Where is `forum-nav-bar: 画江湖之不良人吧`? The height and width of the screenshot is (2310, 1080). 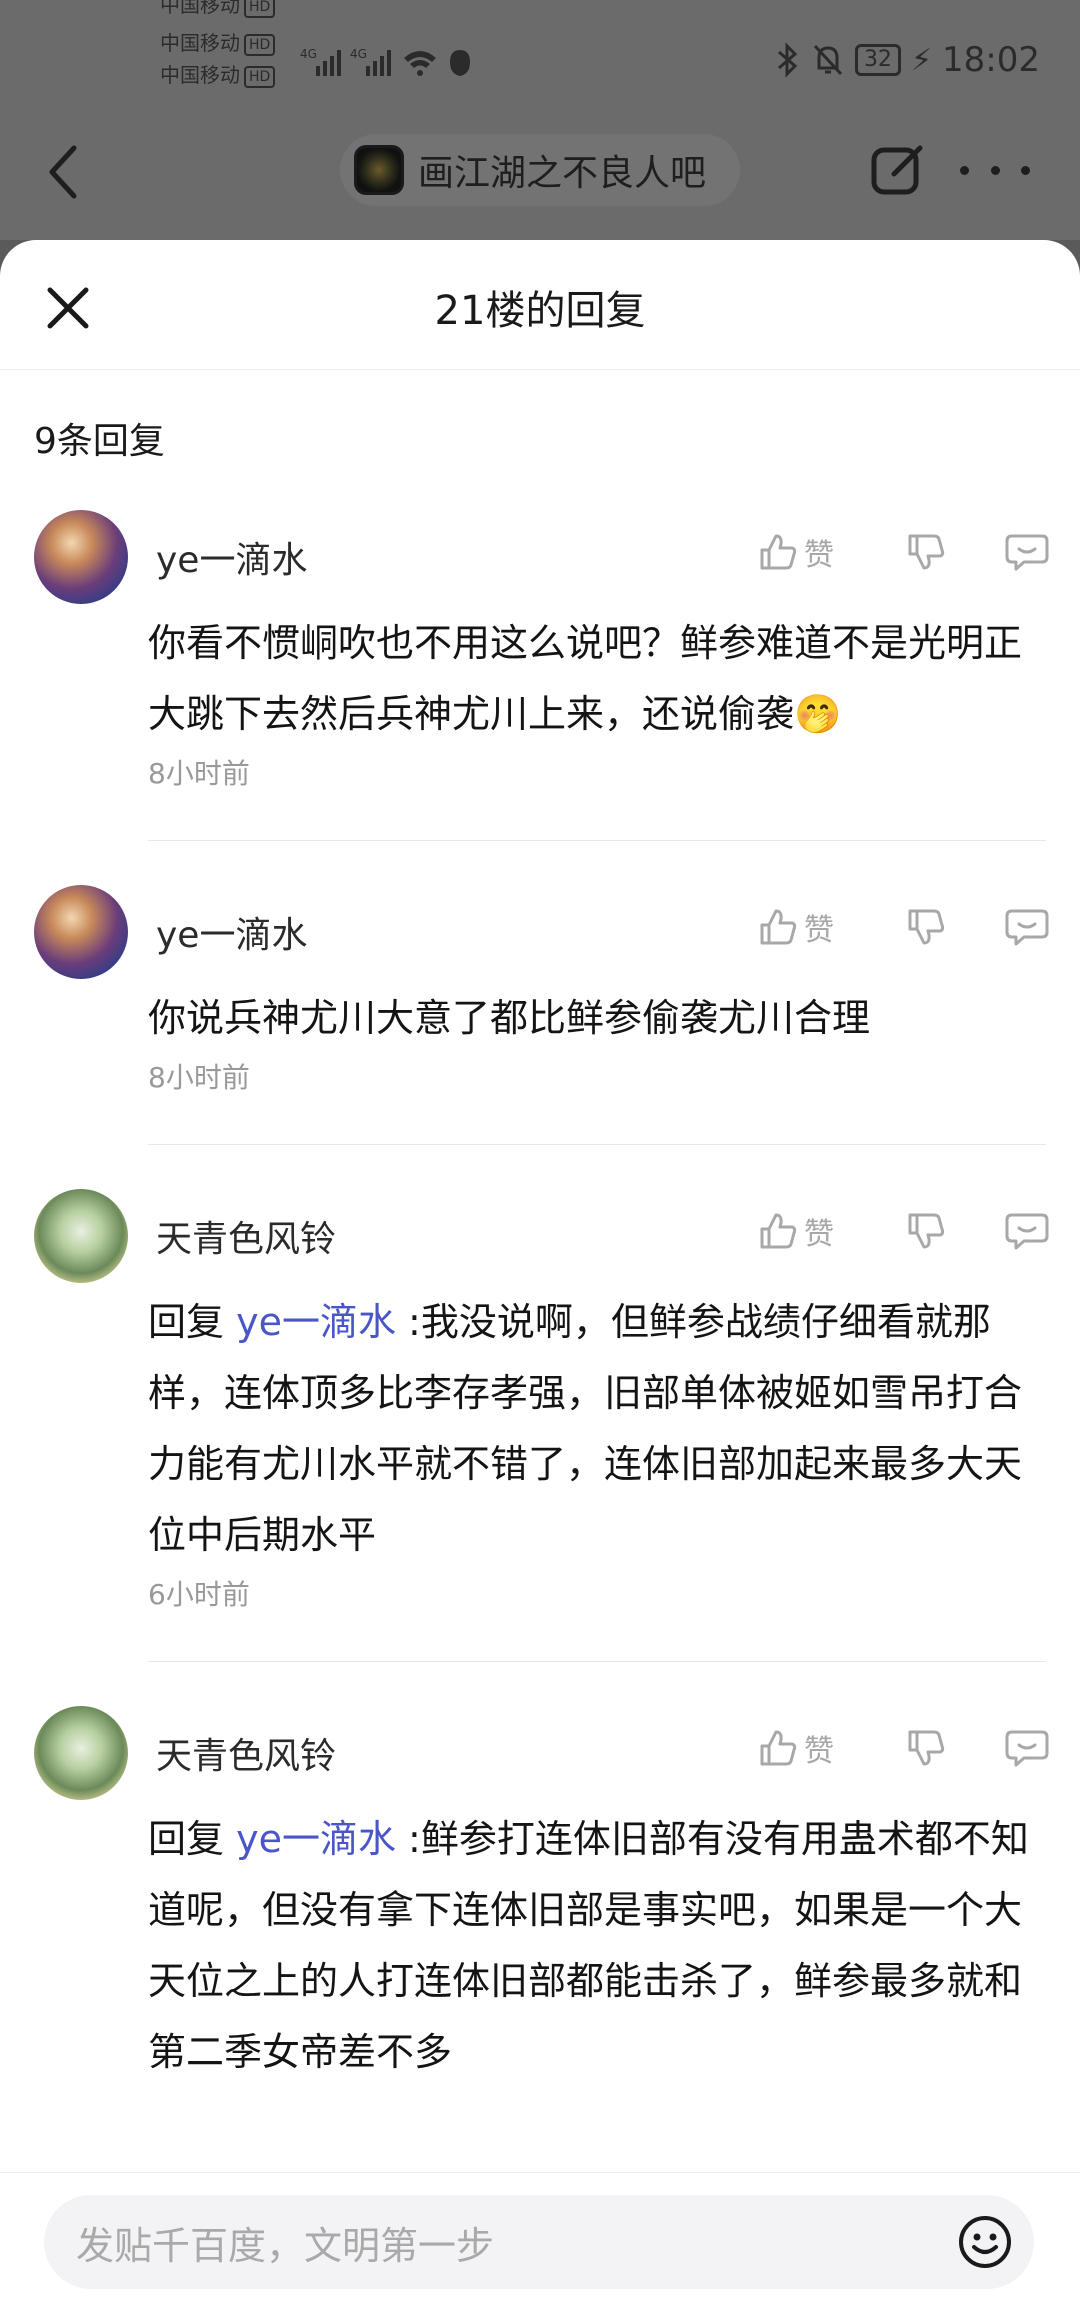 forum-nav-bar: 画江湖之不良人吧 is located at coordinates (540, 170).